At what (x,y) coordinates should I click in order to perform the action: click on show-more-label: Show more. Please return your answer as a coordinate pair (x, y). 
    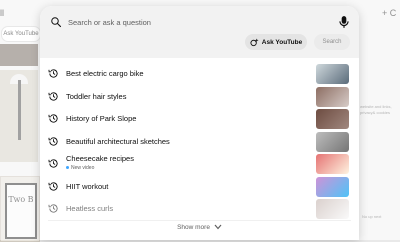
    Looking at the image, I should click on (193, 227).